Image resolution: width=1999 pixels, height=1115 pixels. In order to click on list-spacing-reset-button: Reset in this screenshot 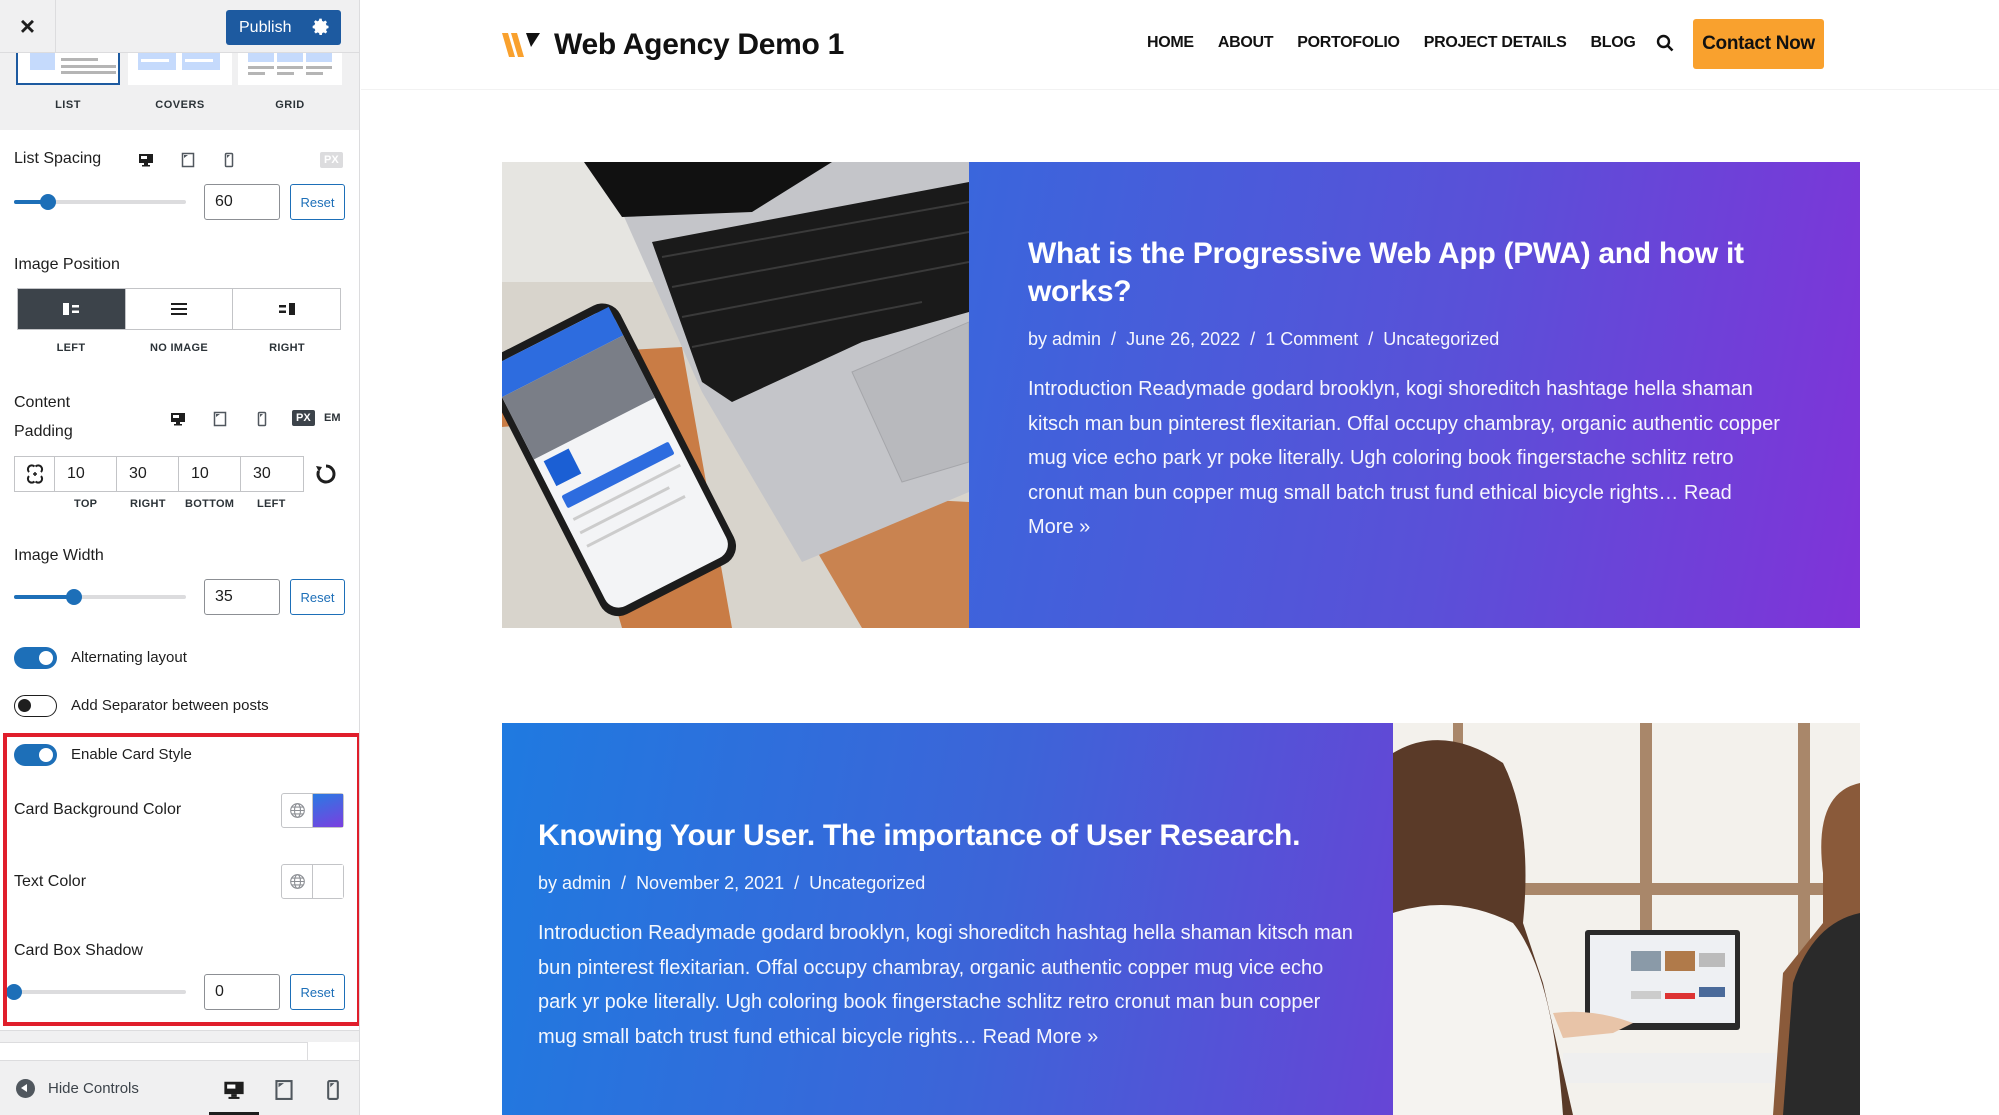, I will do `click(317, 202)`.